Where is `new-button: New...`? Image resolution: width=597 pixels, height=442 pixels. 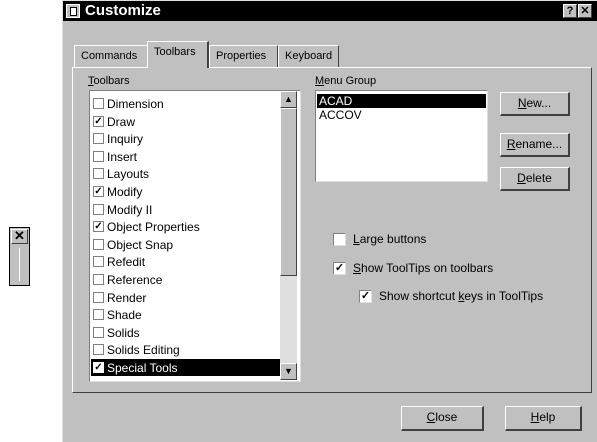 new-button: New... is located at coordinates (535, 104).